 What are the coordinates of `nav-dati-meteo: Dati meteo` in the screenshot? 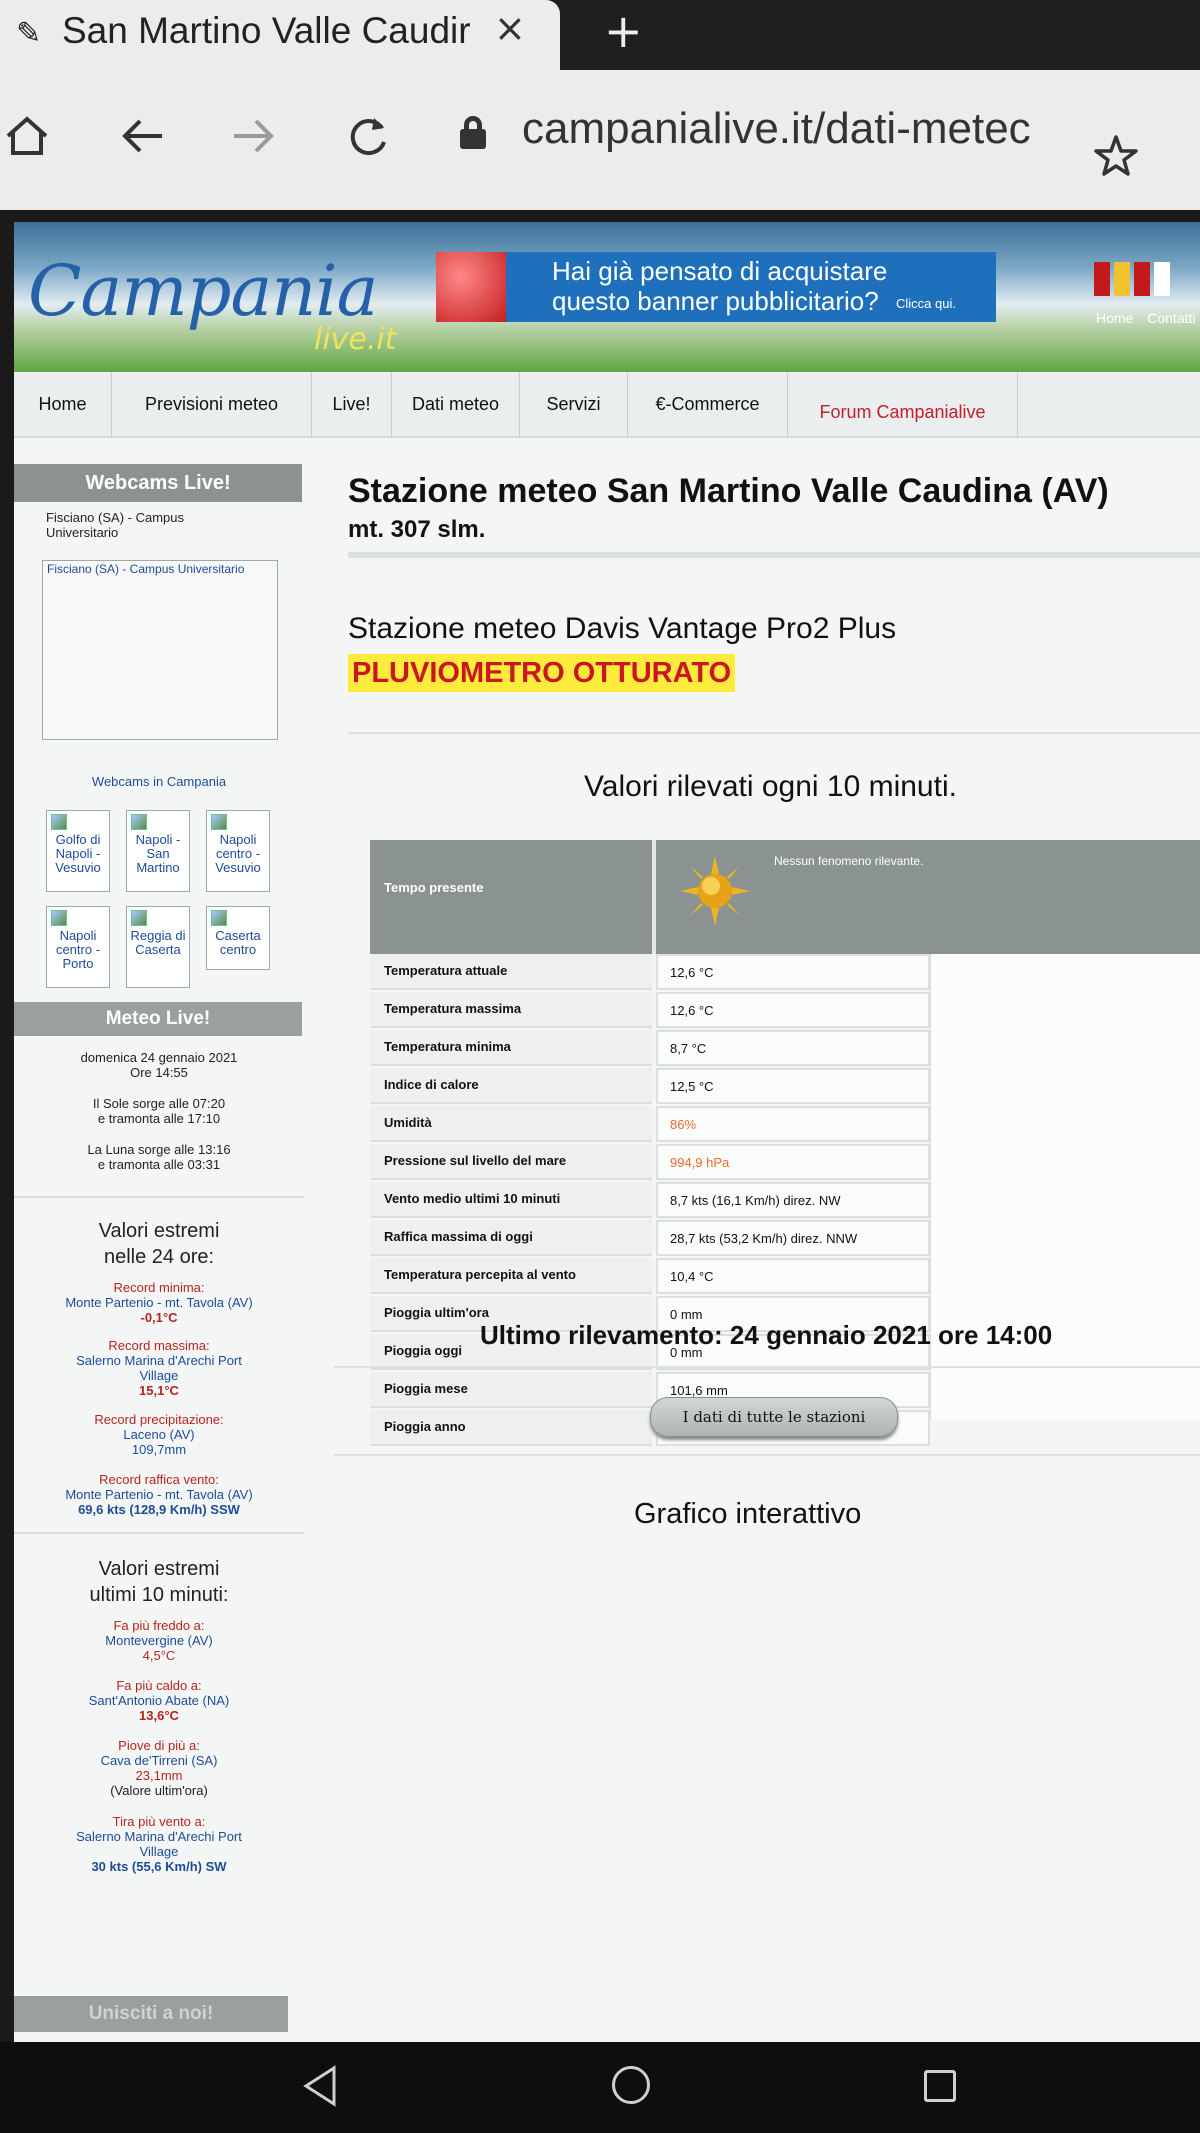 It's located at (456, 405).